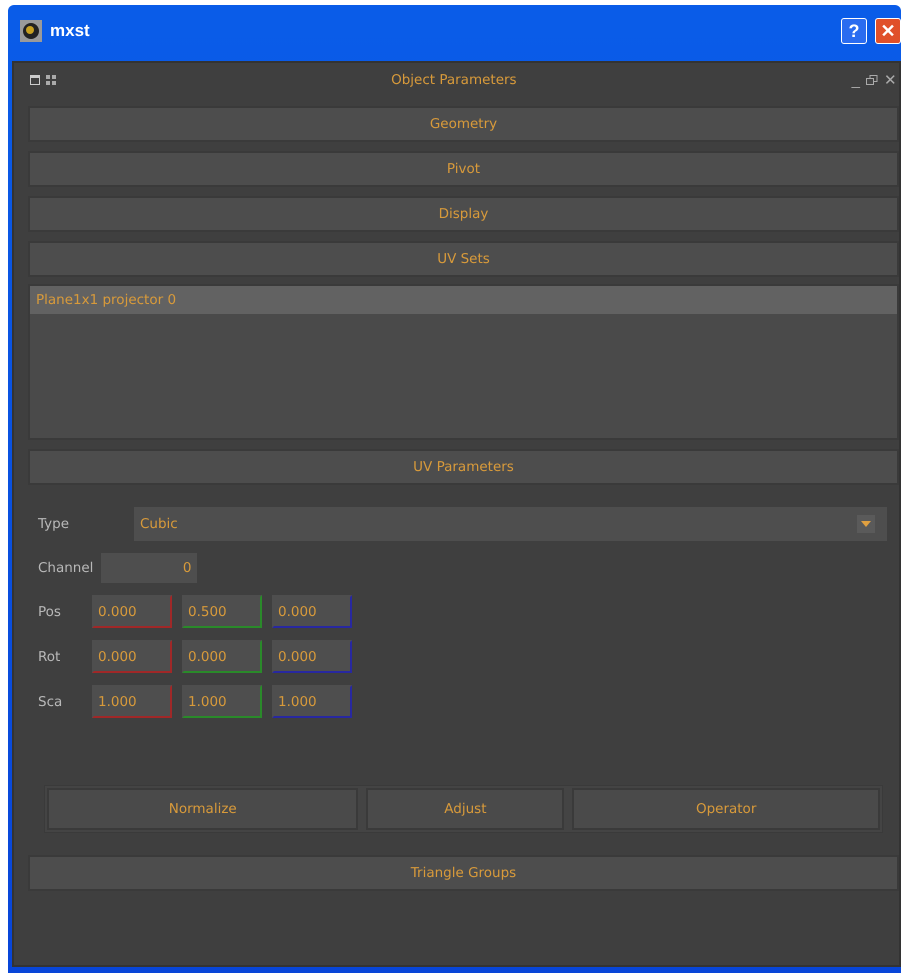  Describe the element at coordinates (222, 611) in the screenshot. I see `number-field: 0.500` at that location.